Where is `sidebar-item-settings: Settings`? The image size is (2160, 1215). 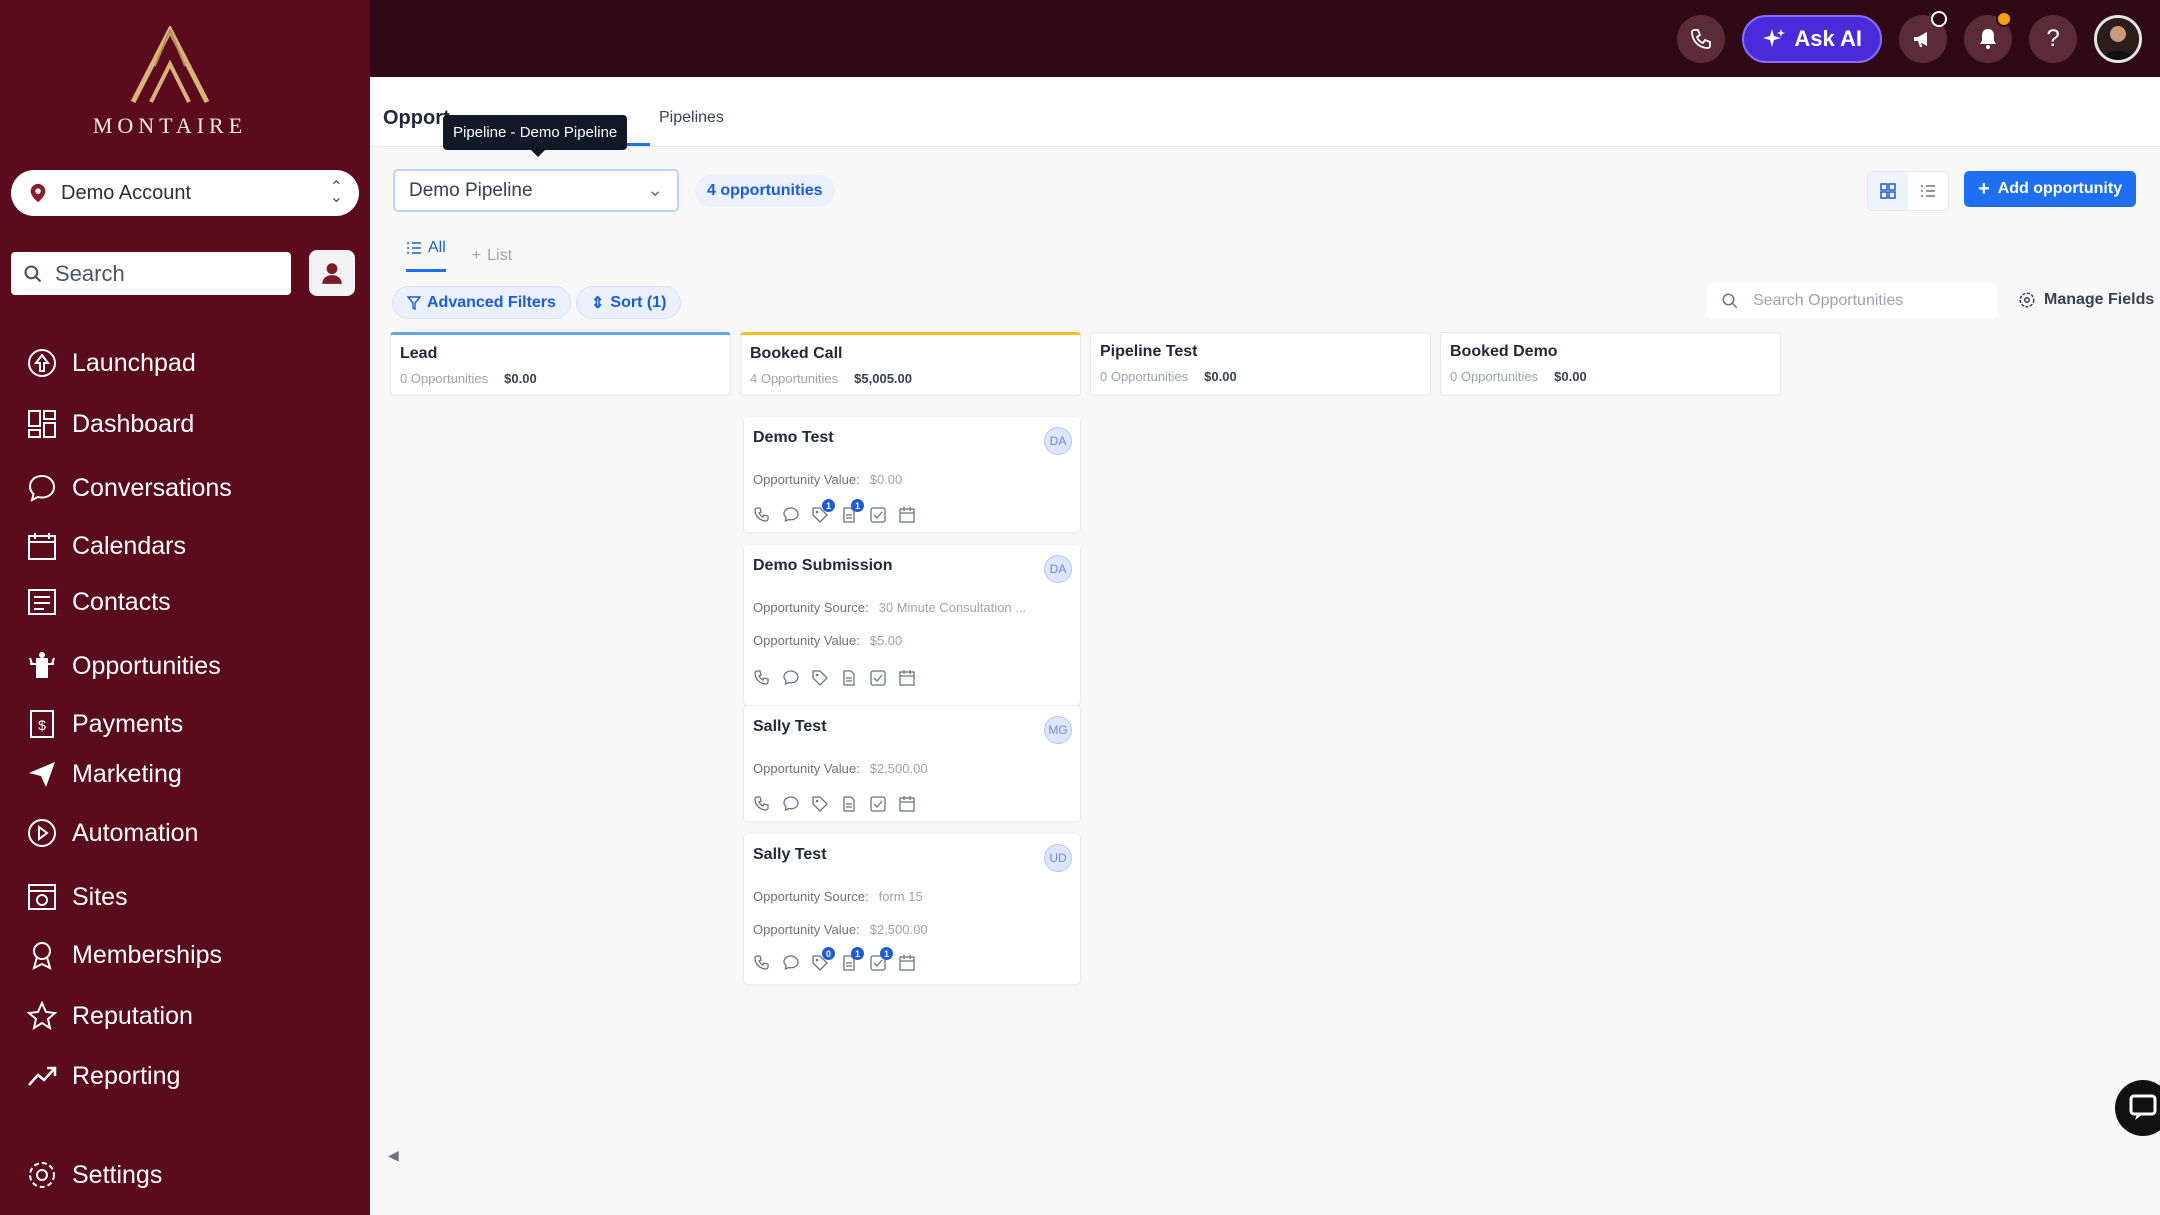
sidebar-item-settings: Settings is located at coordinates (94, 1175).